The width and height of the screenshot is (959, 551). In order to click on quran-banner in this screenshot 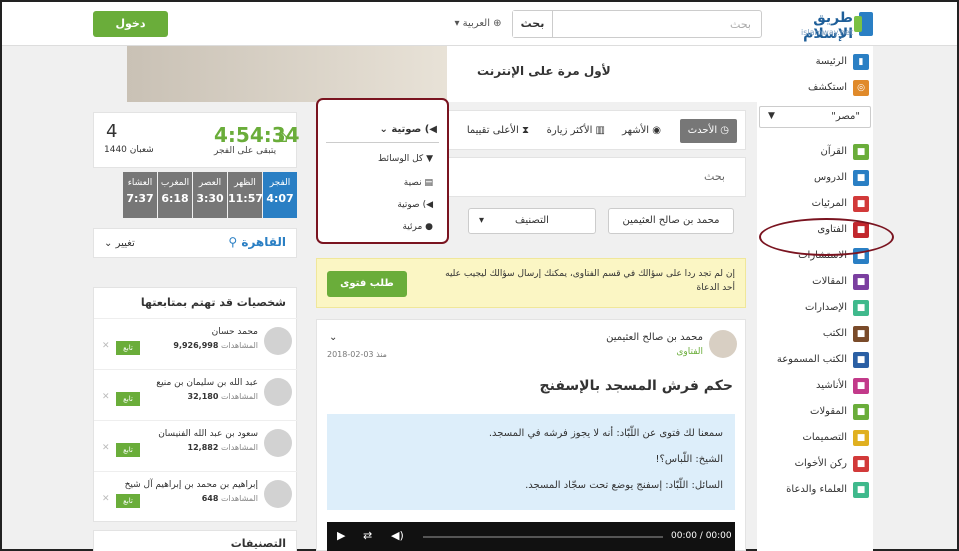, I will do `click(287, 74)`.